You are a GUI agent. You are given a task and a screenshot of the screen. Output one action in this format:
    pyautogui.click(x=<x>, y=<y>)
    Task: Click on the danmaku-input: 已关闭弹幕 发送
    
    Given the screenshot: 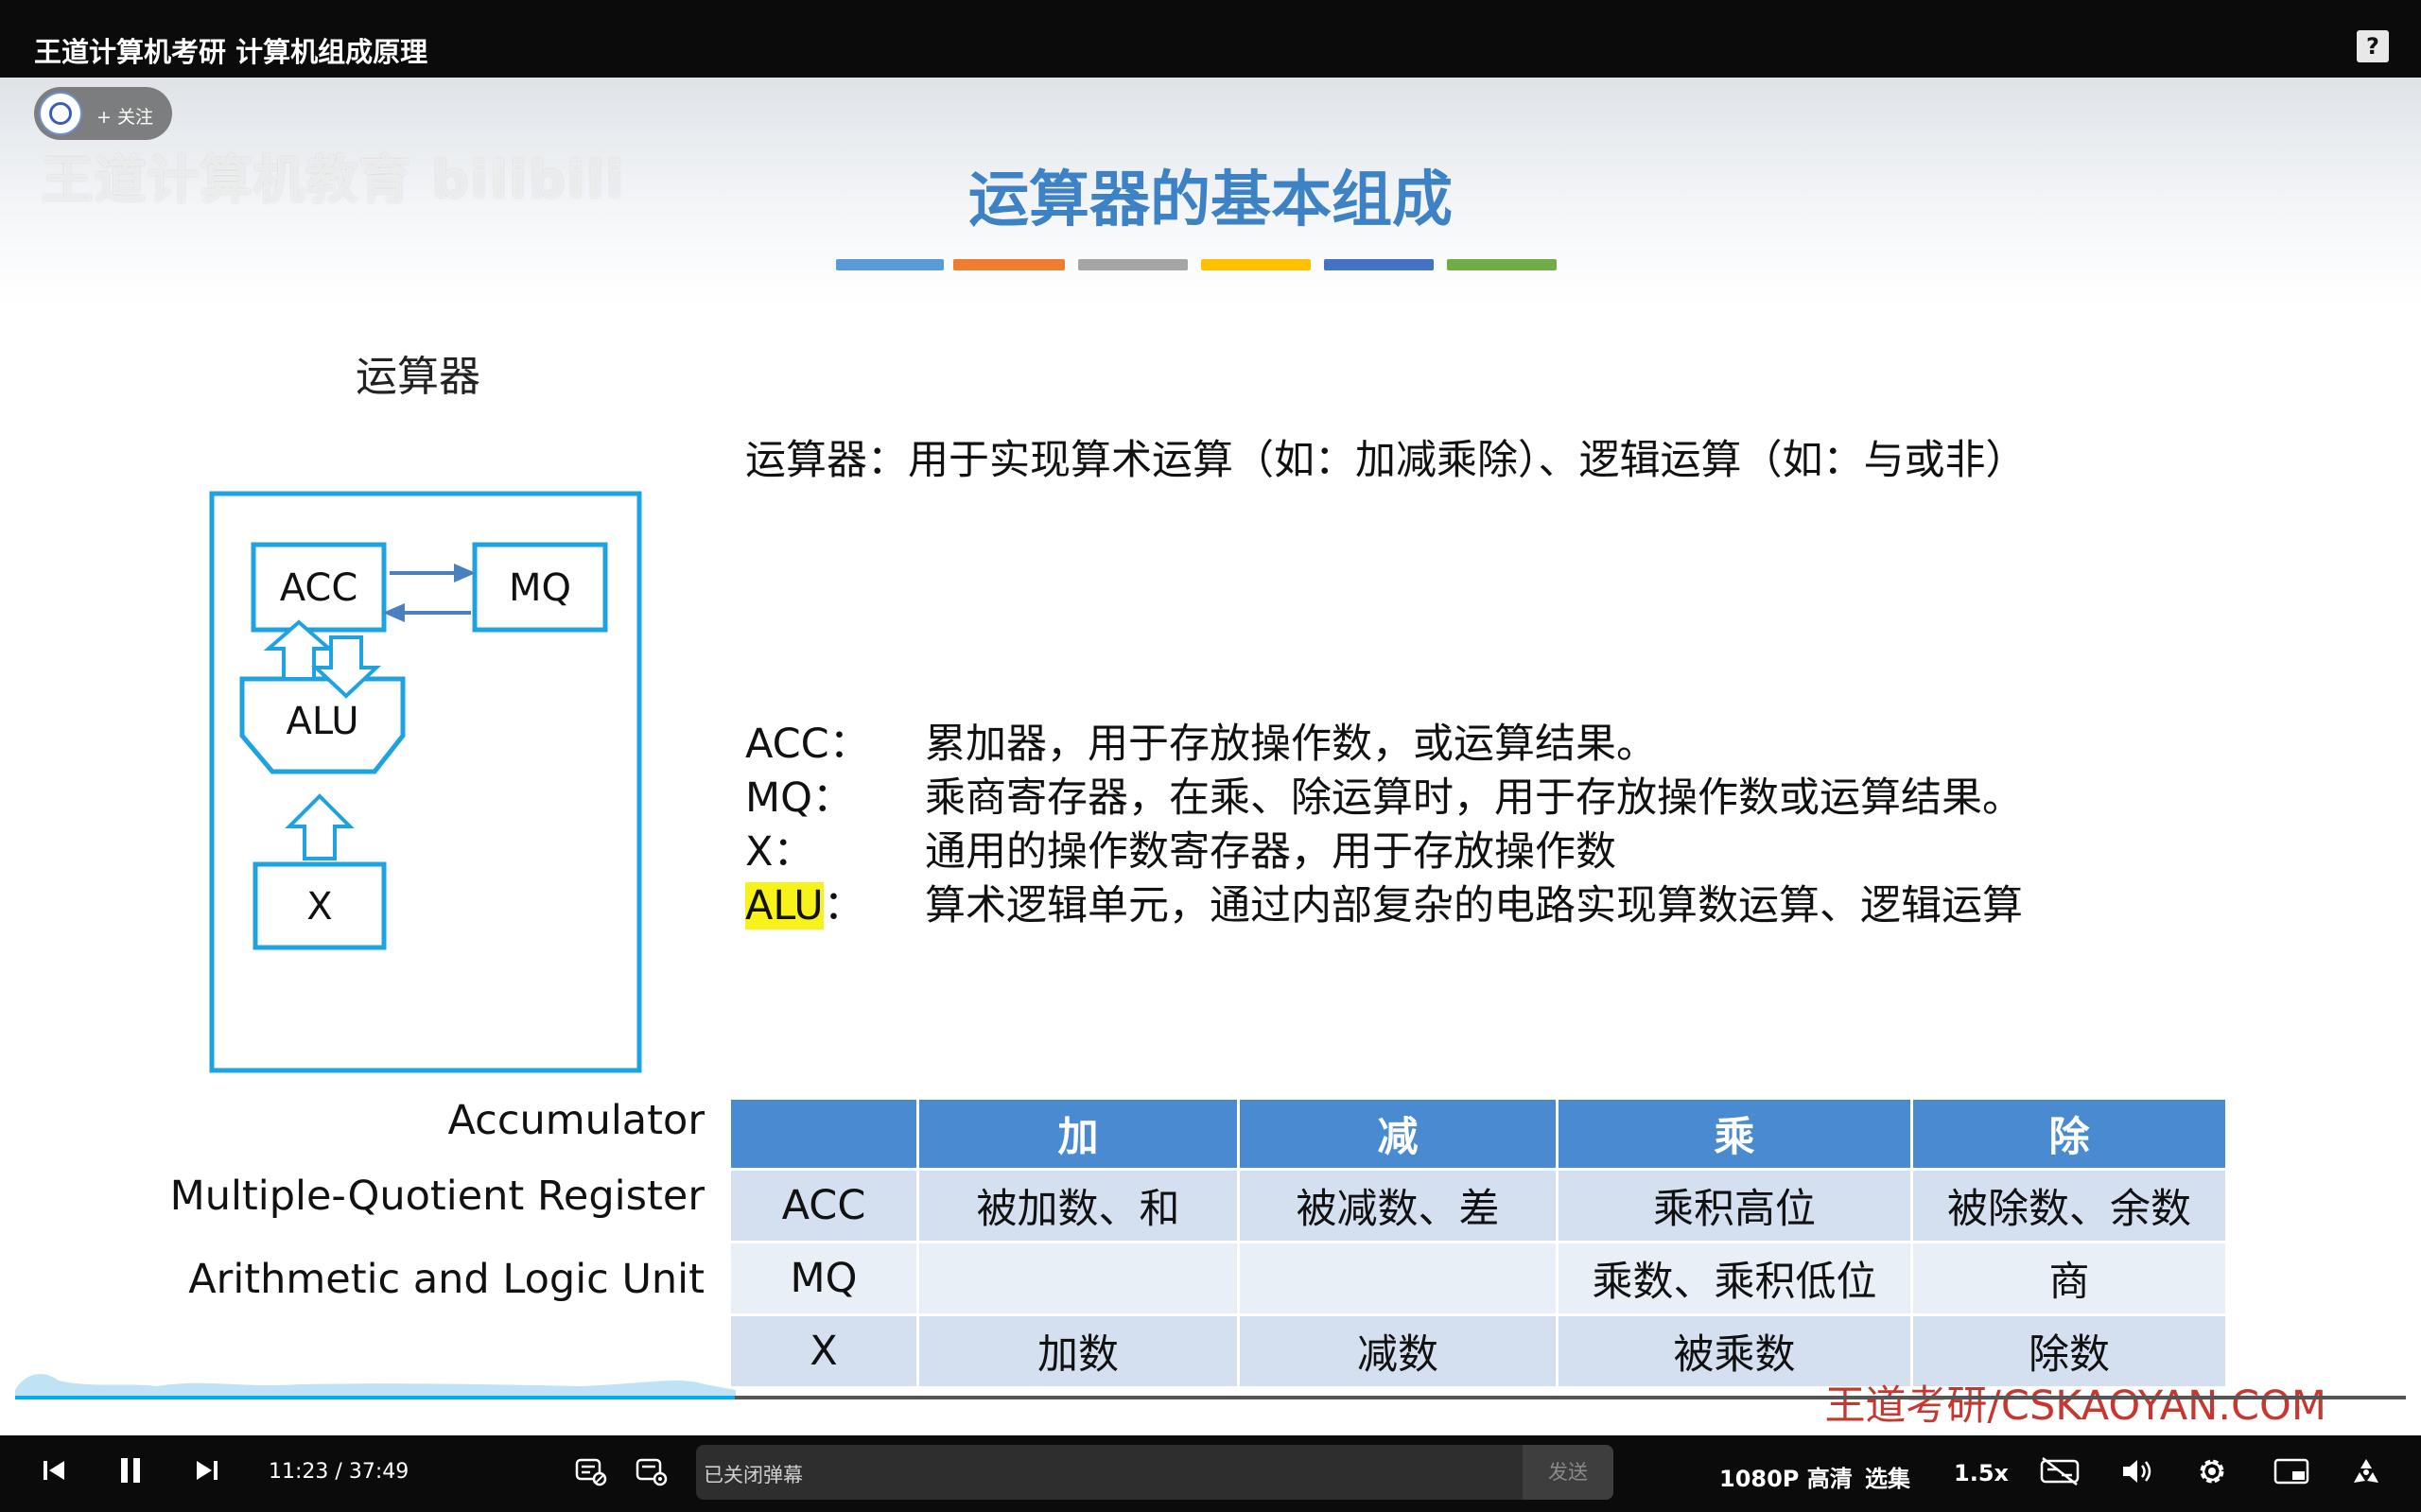 What is the action you would take?
    pyautogui.click(x=1154, y=1473)
    